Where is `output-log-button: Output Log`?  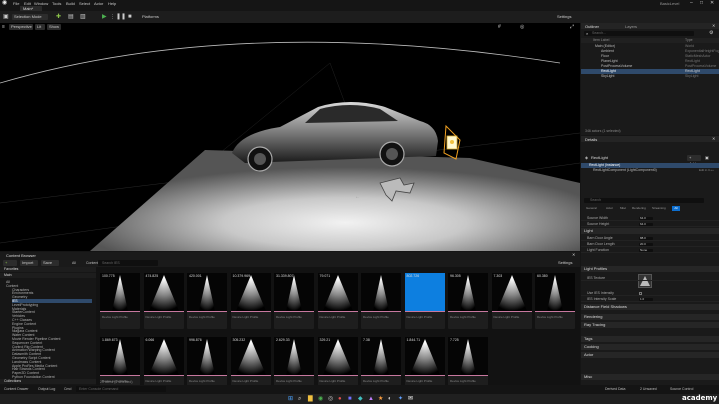
output-log-button: Output Log is located at coordinates (46, 389).